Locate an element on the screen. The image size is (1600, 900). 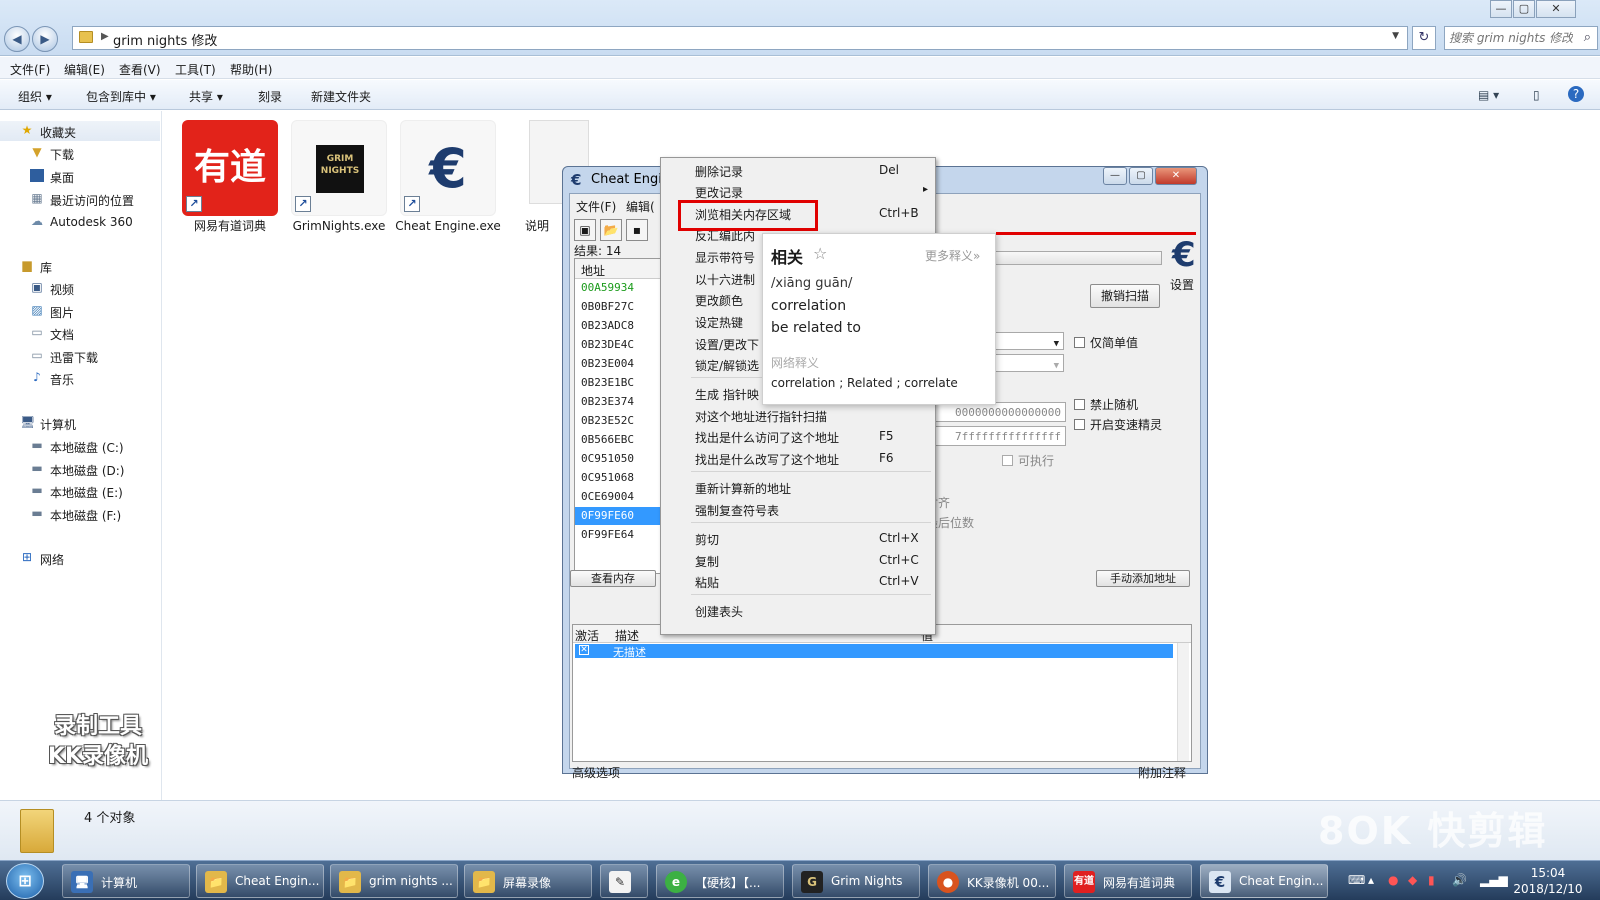
search-box: ⌕ is located at coordinates (1521, 38).